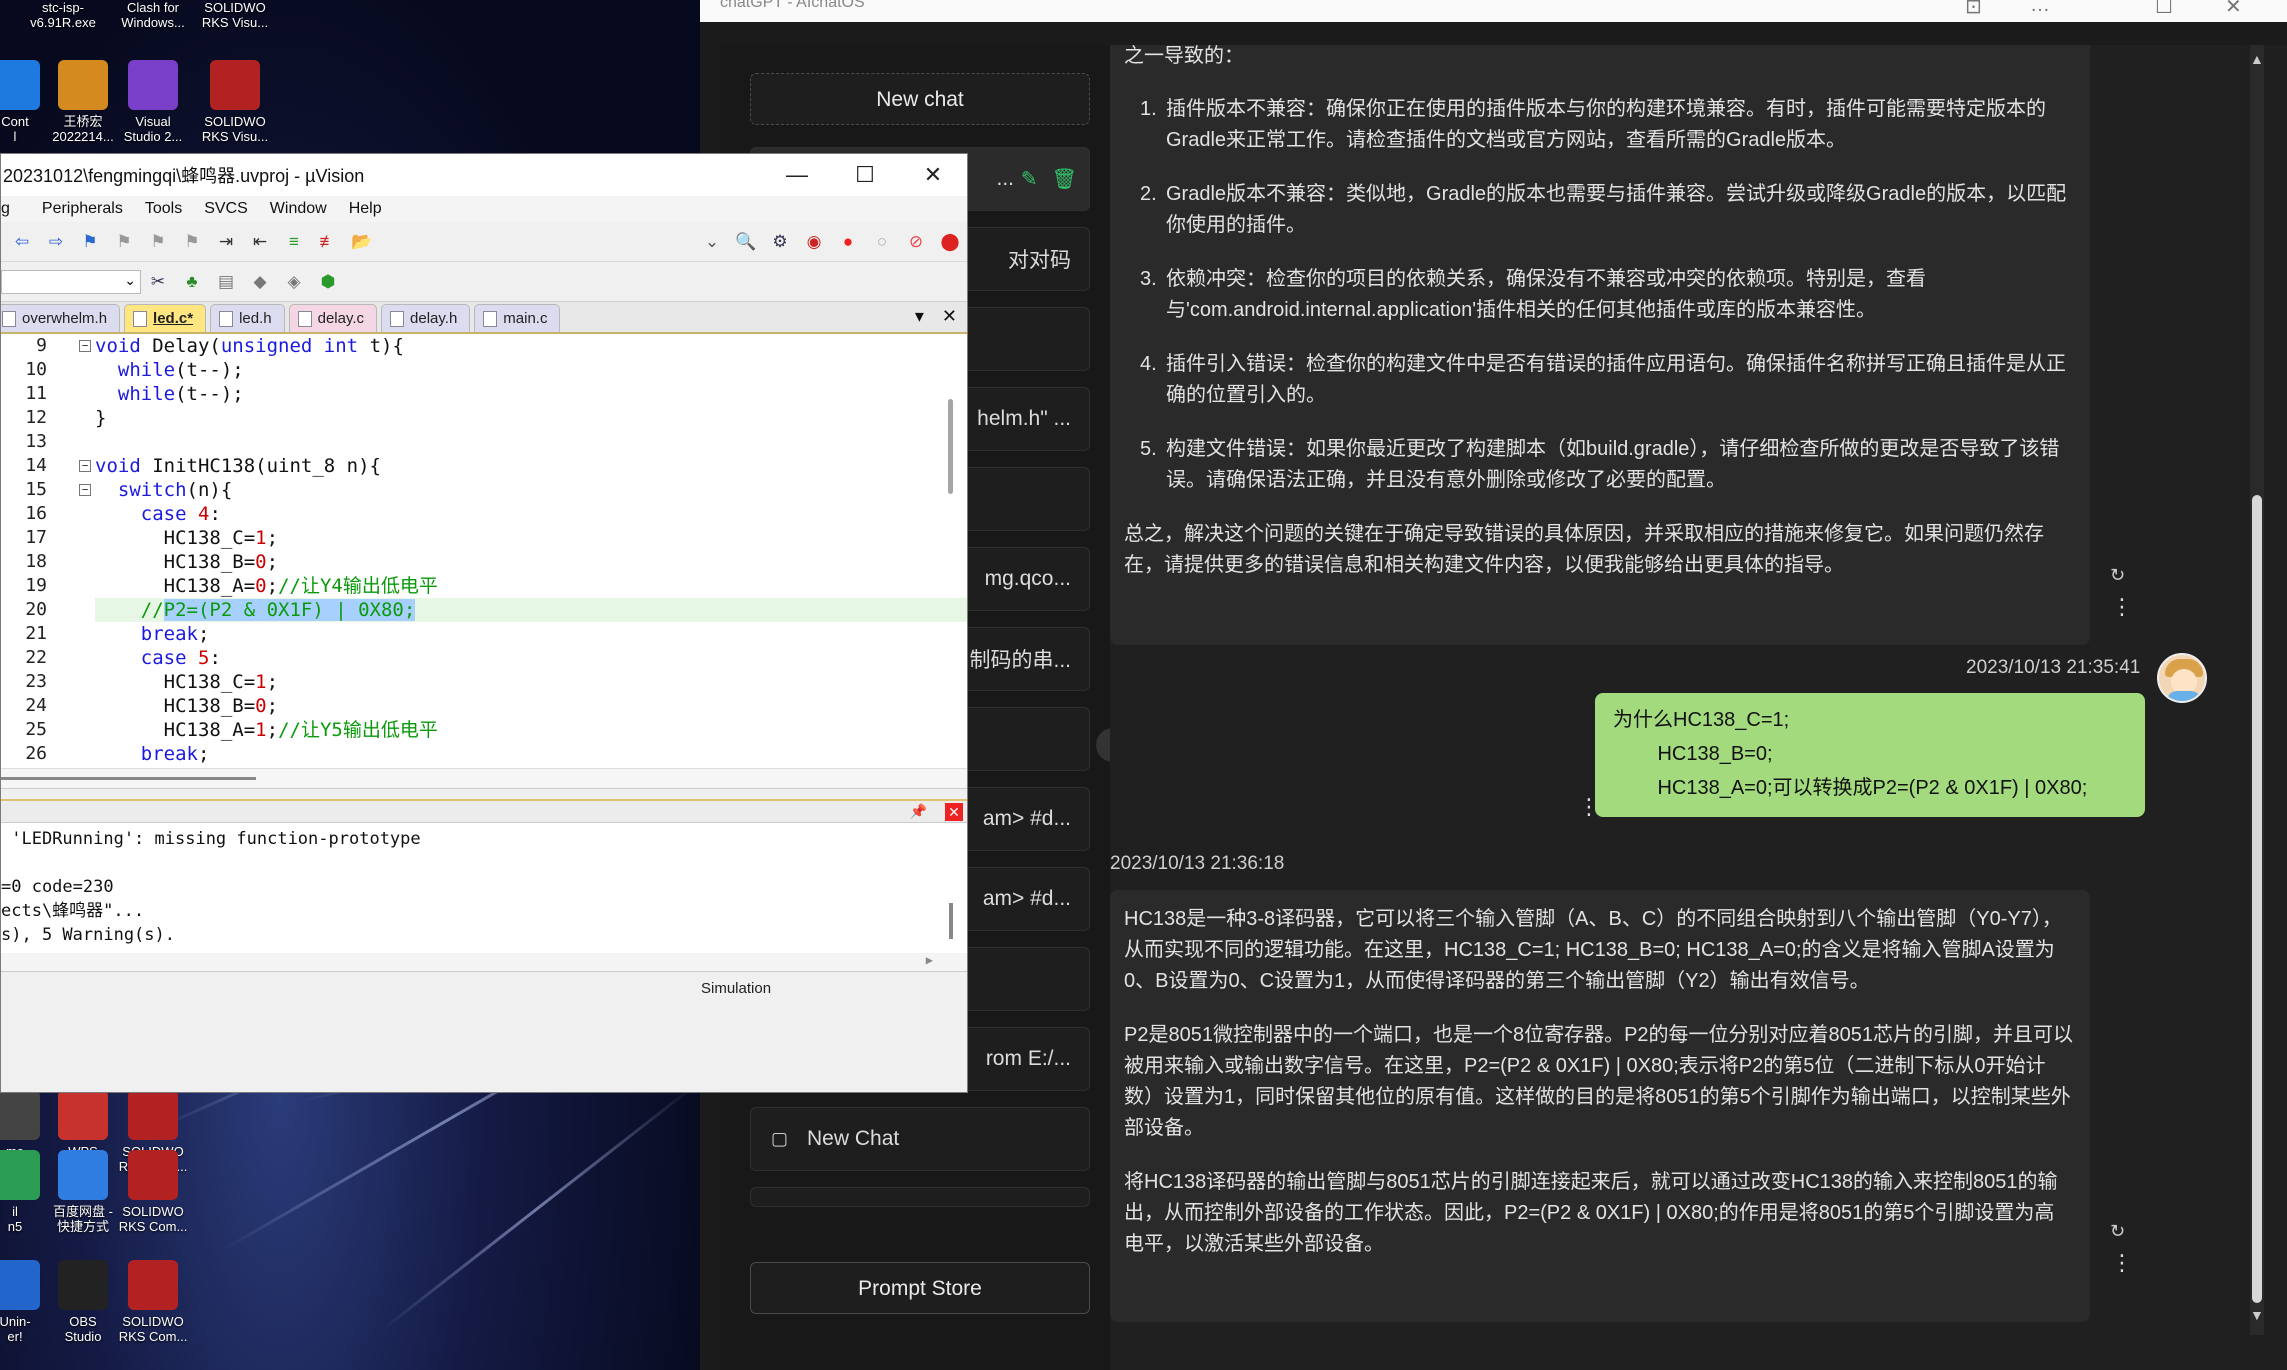 This screenshot has width=2287, height=1370. Describe the element at coordinates (2164, 9) in the screenshot. I see `maximize-icon: ☐` at that location.